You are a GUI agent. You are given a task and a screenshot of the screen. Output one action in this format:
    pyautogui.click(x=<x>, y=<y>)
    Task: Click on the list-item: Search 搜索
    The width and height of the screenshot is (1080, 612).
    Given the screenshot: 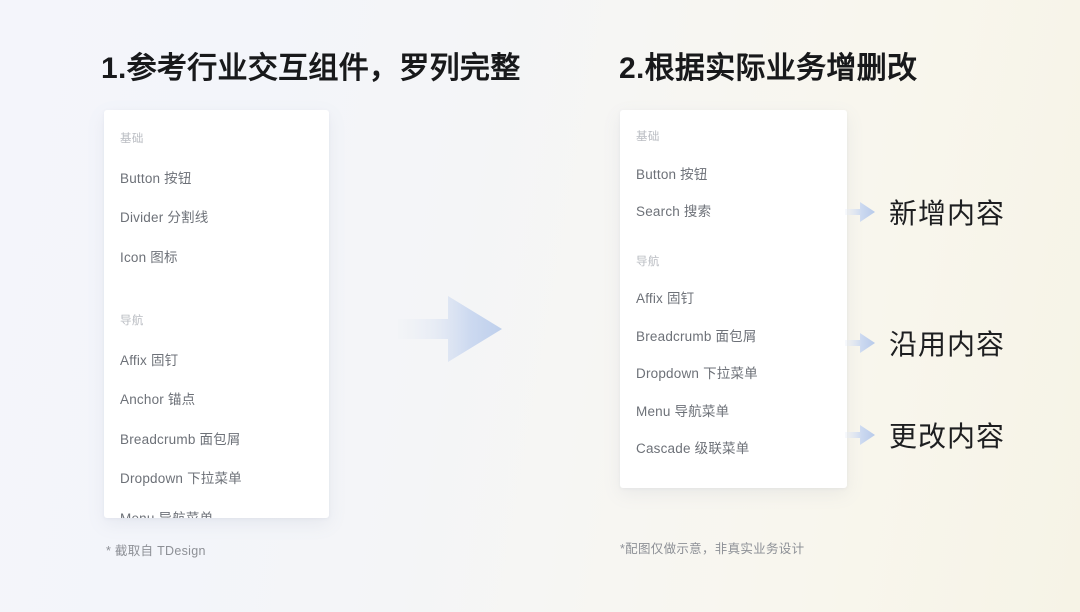 What is the action you would take?
    pyautogui.click(x=733, y=212)
    